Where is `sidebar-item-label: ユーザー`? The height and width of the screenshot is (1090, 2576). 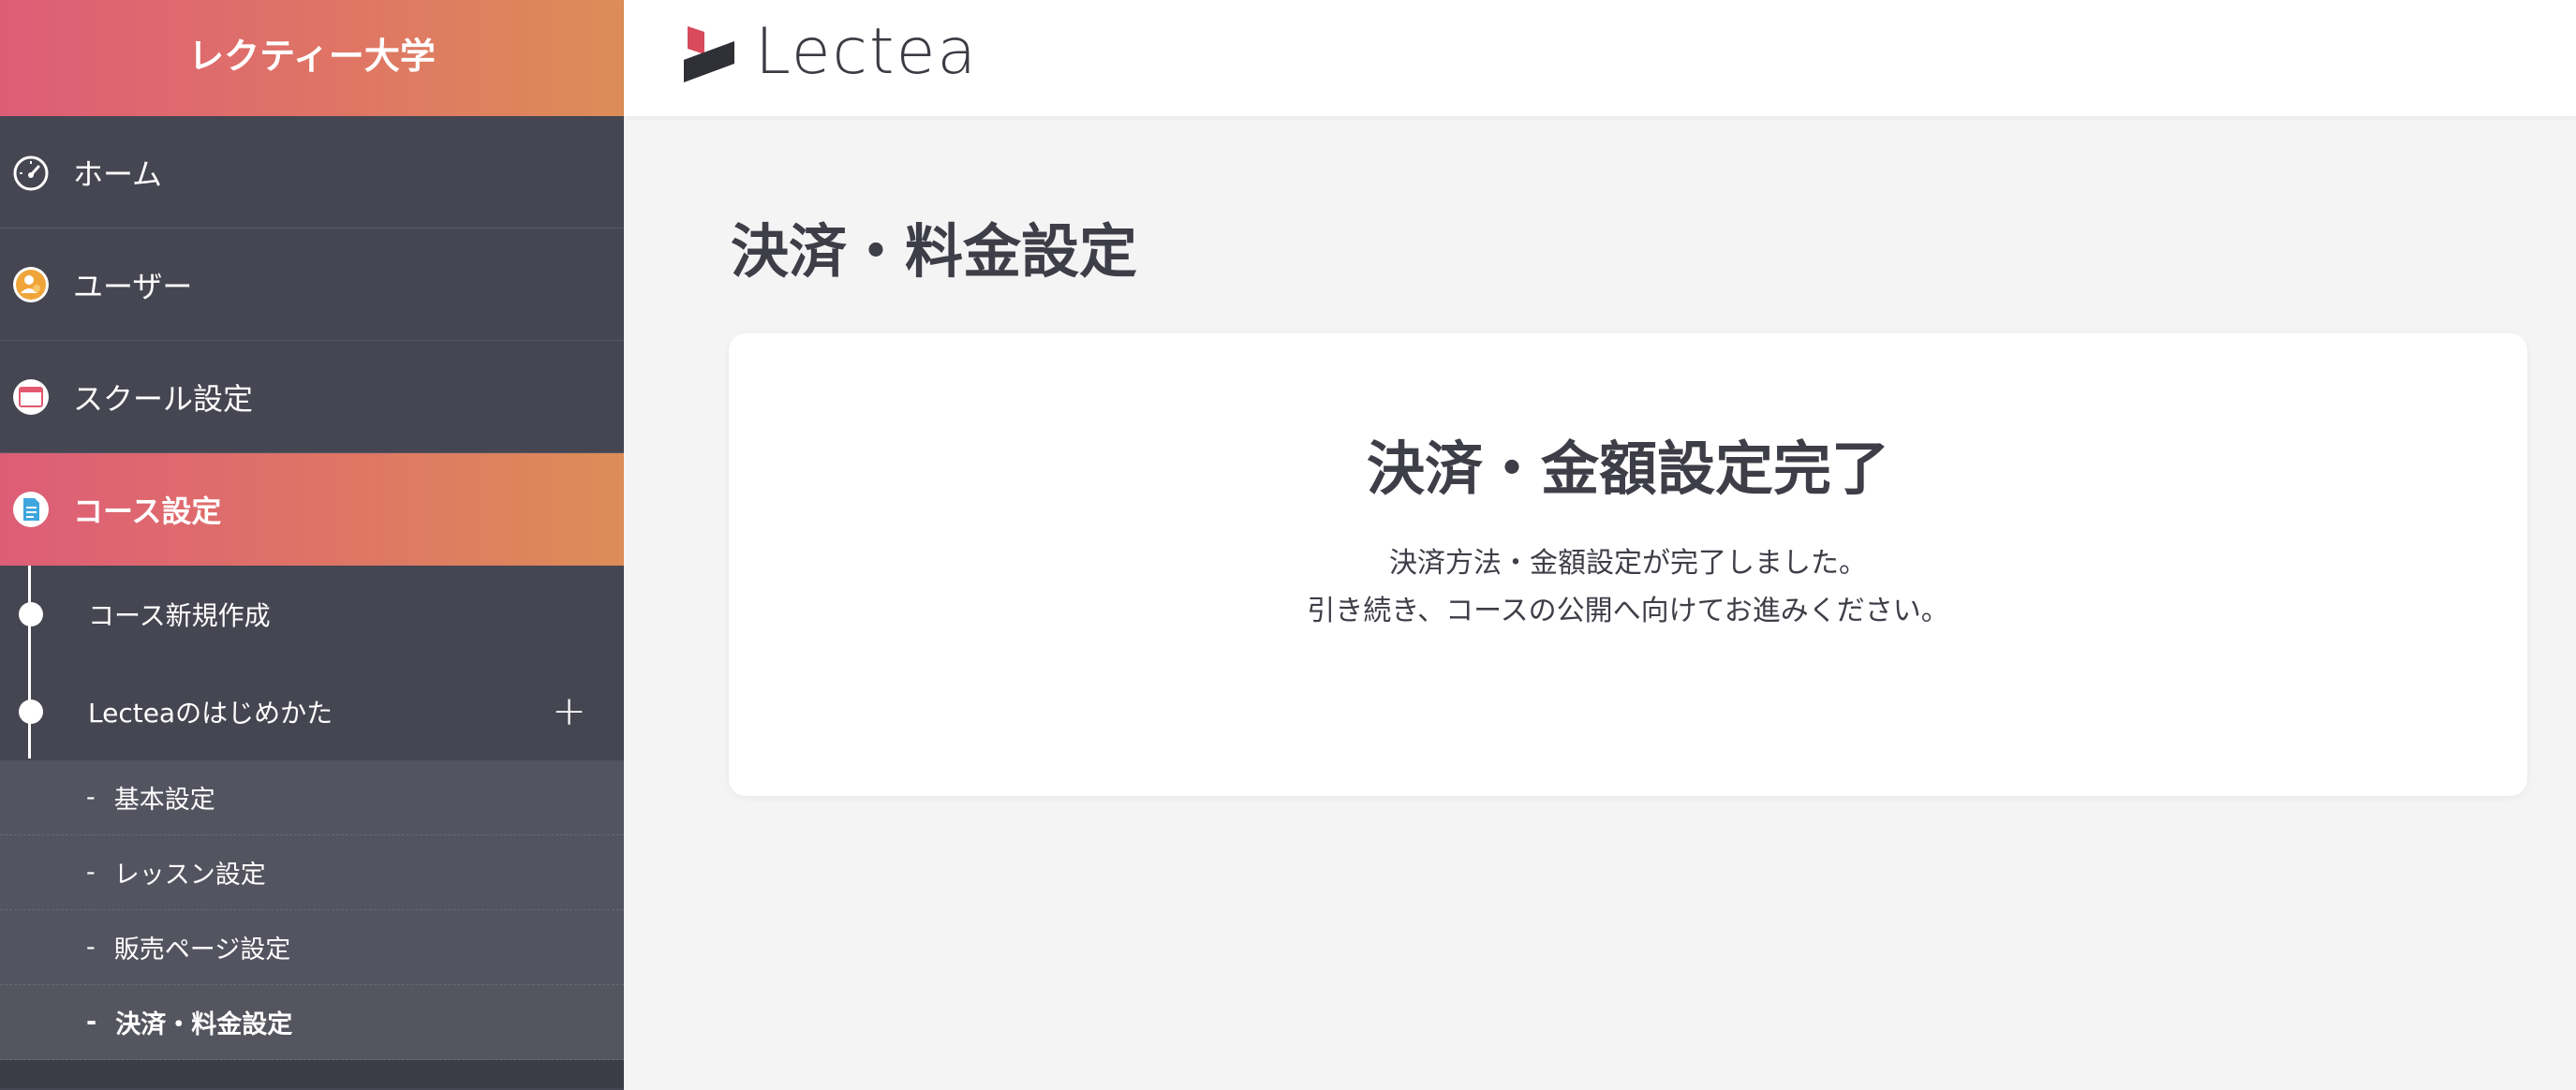 sidebar-item-label: ユーザー is located at coordinates (133, 286).